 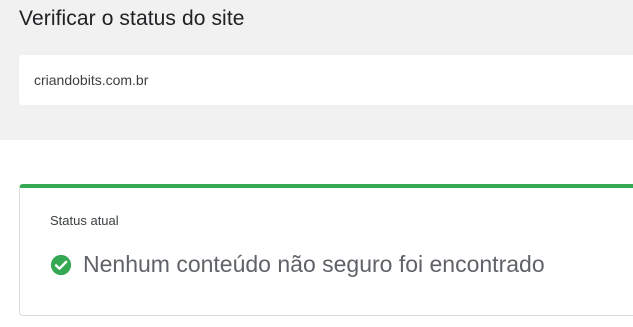 I want to click on url-search-input, so click(x=329, y=80).